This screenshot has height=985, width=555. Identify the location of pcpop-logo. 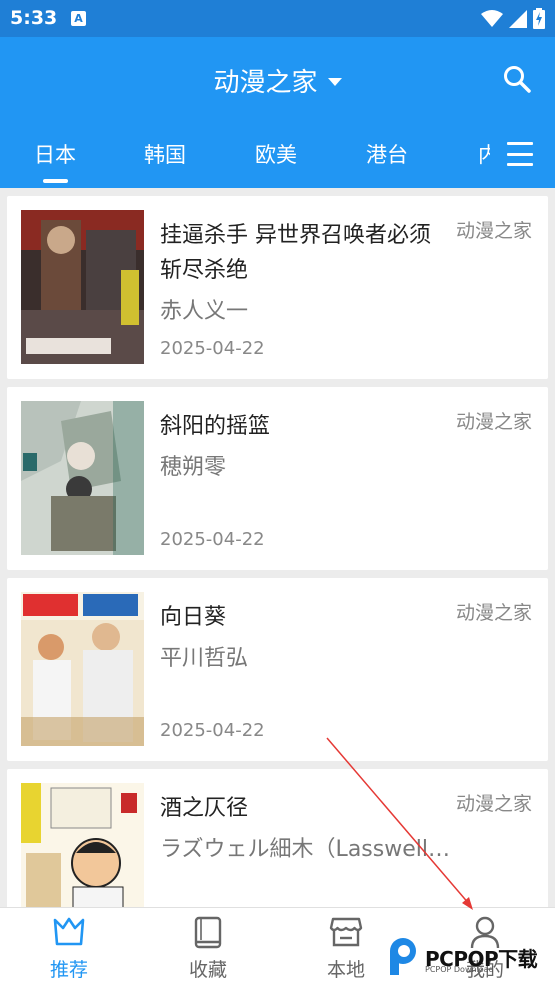
(403, 956).